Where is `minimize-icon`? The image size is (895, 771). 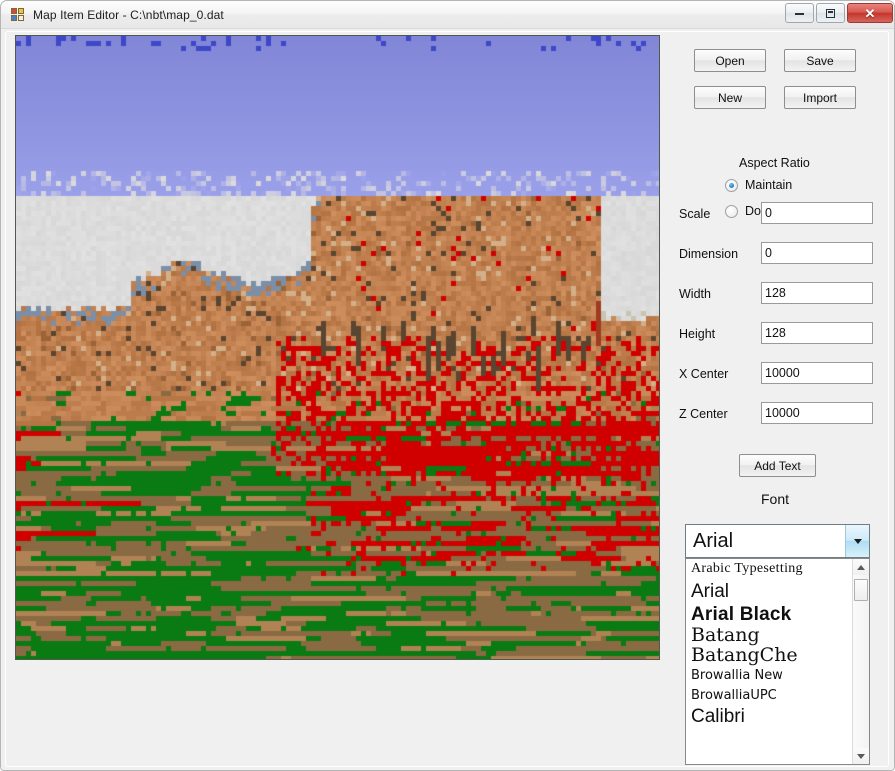
minimize-icon is located at coordinates (799, 13).